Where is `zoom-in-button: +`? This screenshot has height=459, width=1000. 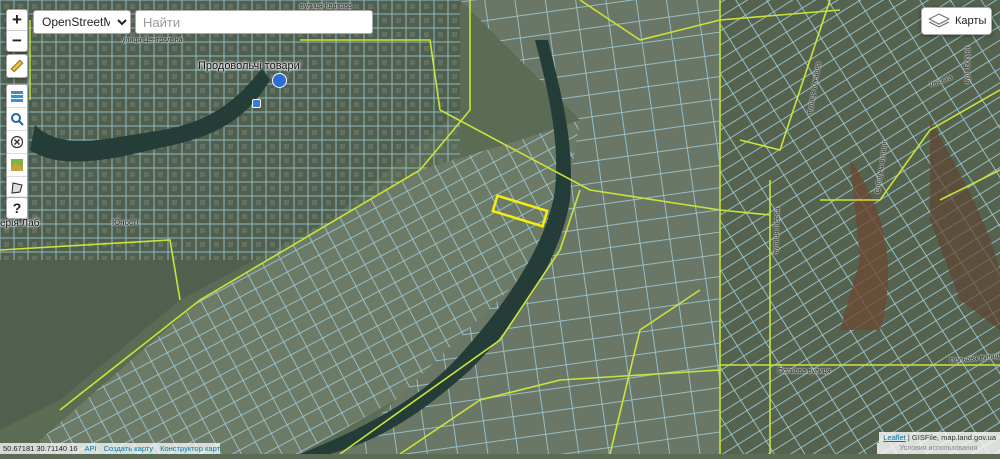
zoom-in-button: + is located at coordinates (17, 20).